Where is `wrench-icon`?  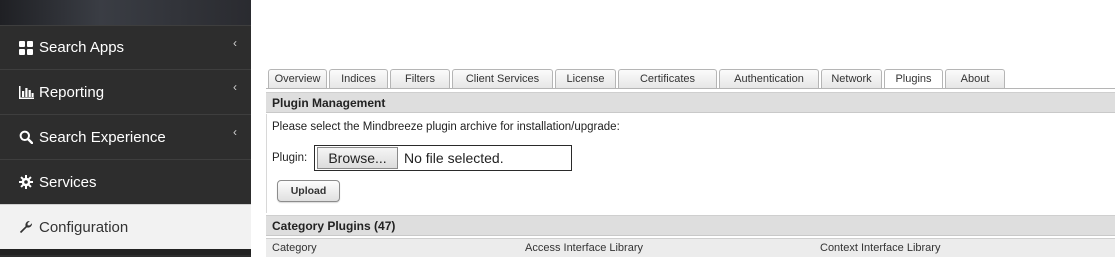
wrench-icon is located at coordinates (26, 227).